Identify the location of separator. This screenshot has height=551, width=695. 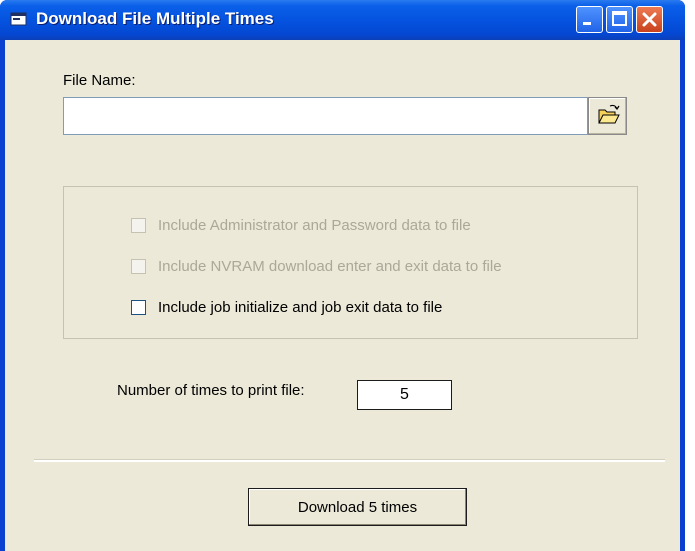
(349, 460).